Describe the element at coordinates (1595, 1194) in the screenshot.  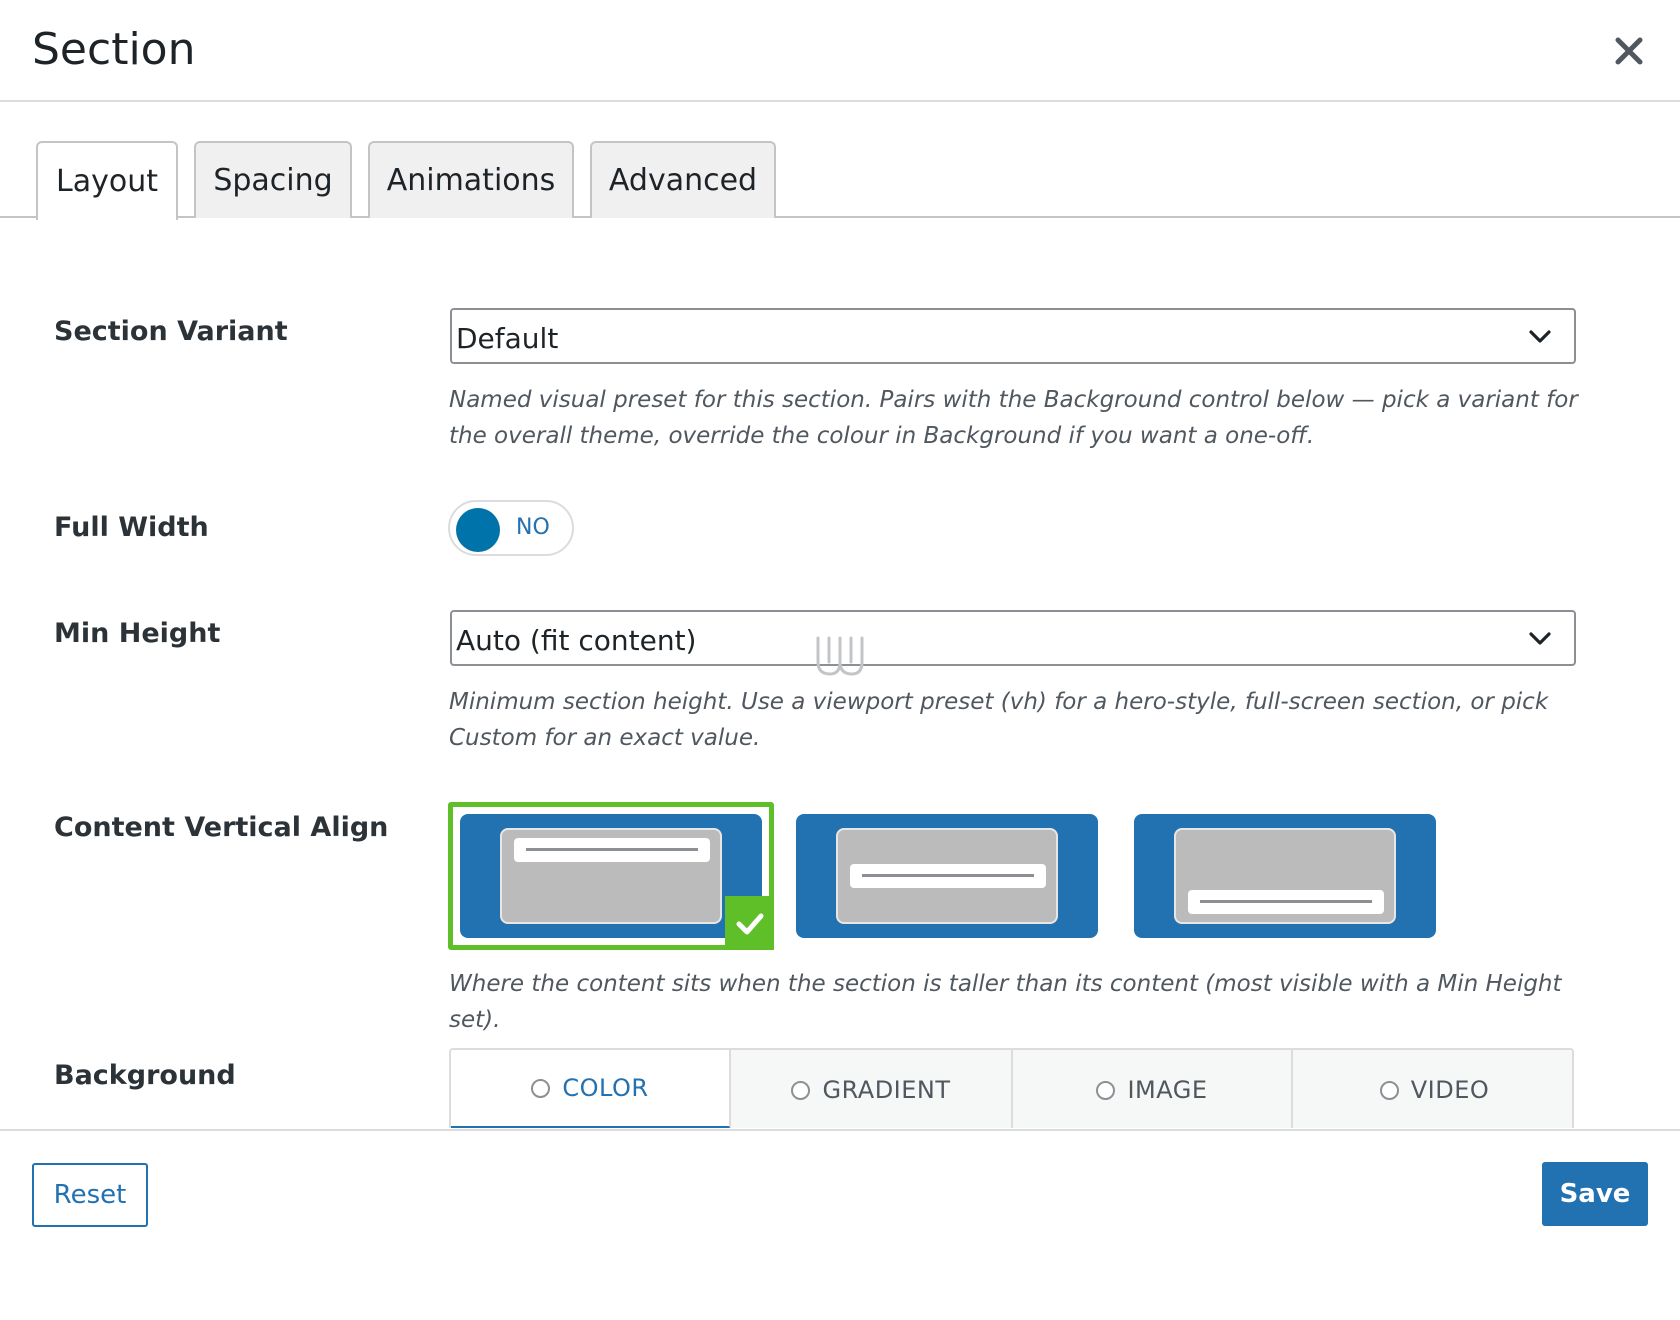
I see `save-button: Save` at that location.